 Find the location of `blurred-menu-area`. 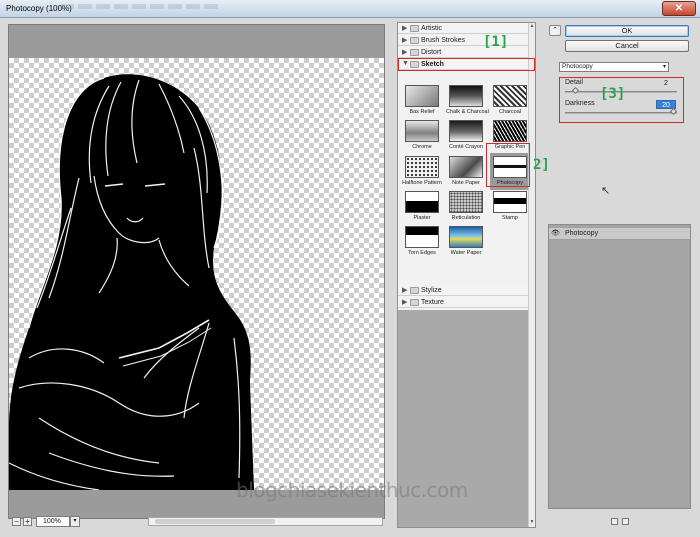

blurred-menu-area is located at coordinates (170, 8).